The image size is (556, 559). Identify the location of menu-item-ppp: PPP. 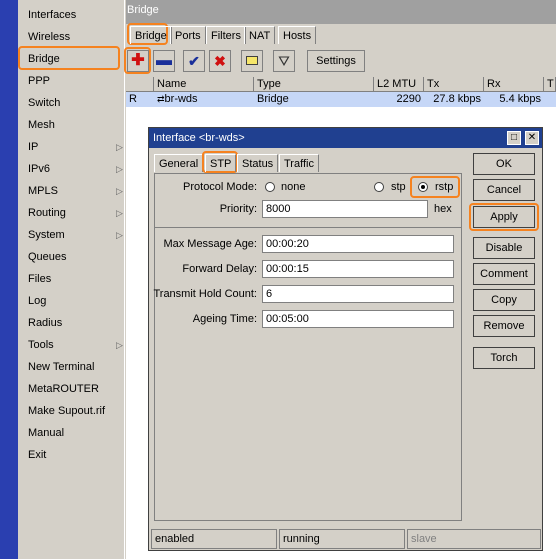
(39, 81).